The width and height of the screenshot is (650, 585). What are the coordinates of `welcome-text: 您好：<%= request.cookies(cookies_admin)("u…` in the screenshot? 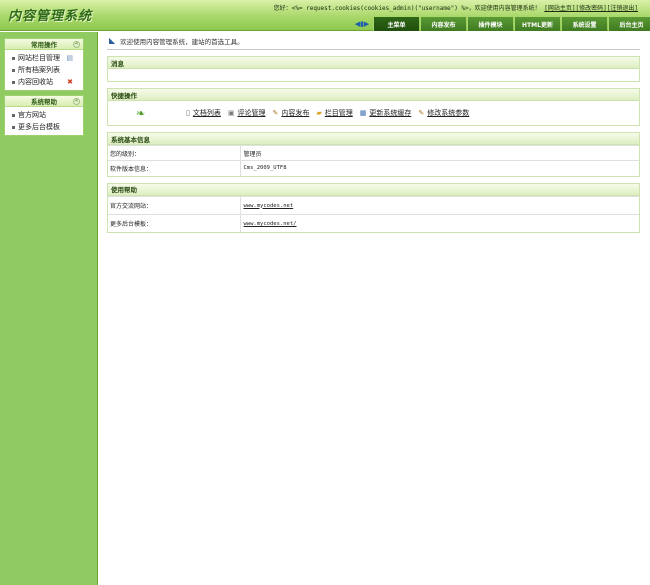 It's located at (456, 7).